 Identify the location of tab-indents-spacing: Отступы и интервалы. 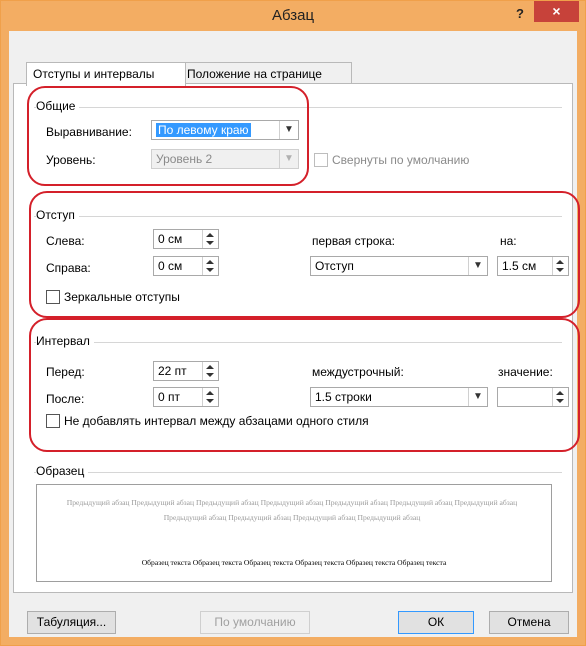
(106, 74).